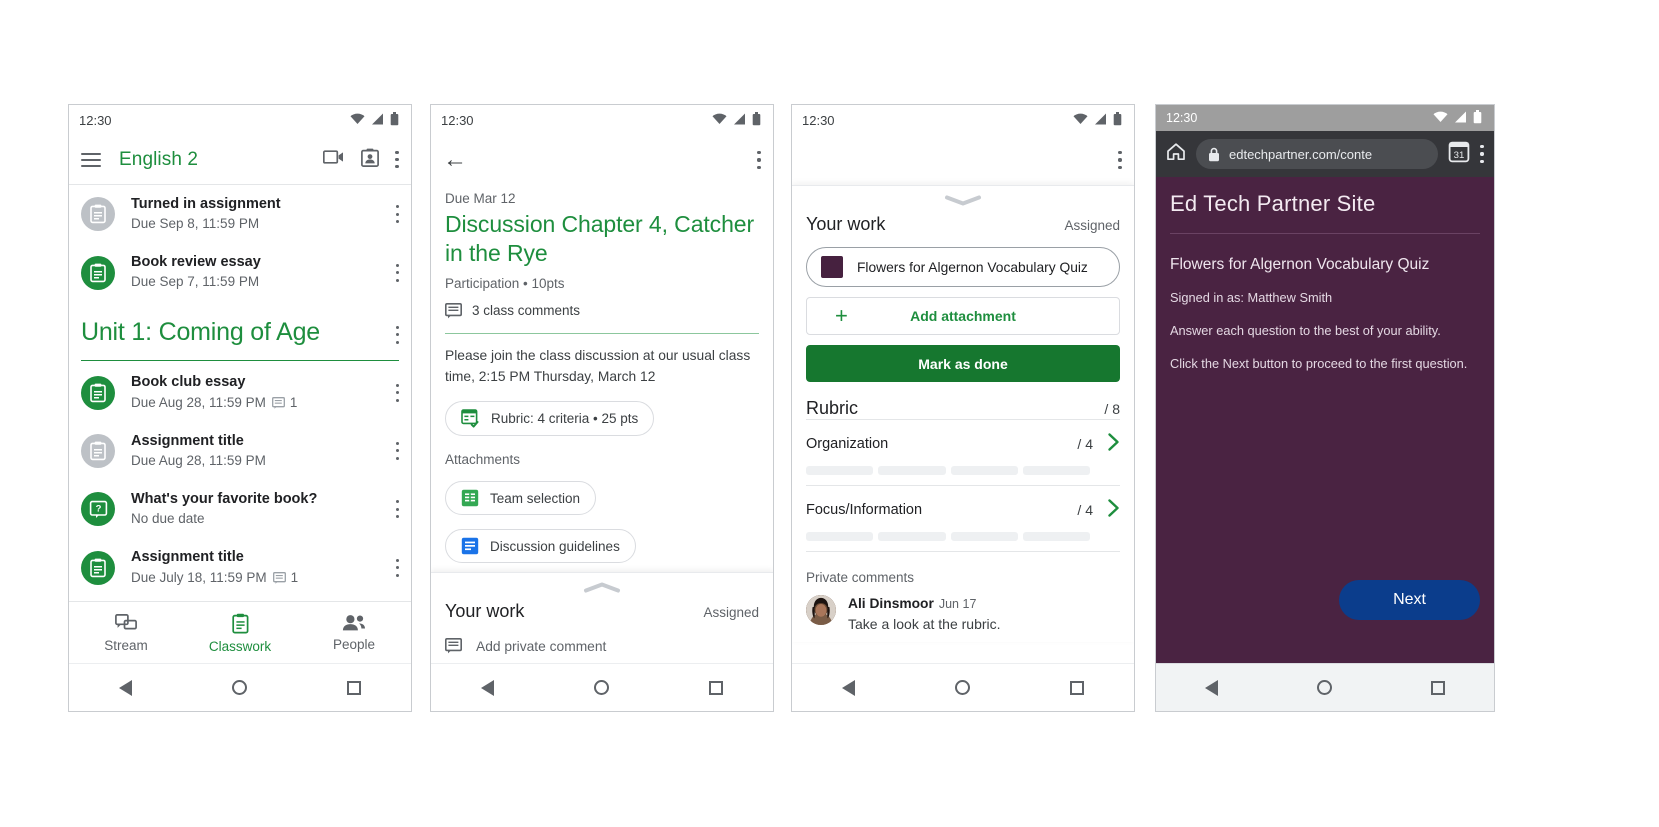 This screenshot has height=827, width=1659. What do you see at coordinates (602, 646) in the screenshot?
I see `add-private-comment: Add private comment` at bounding box center [602, 646].